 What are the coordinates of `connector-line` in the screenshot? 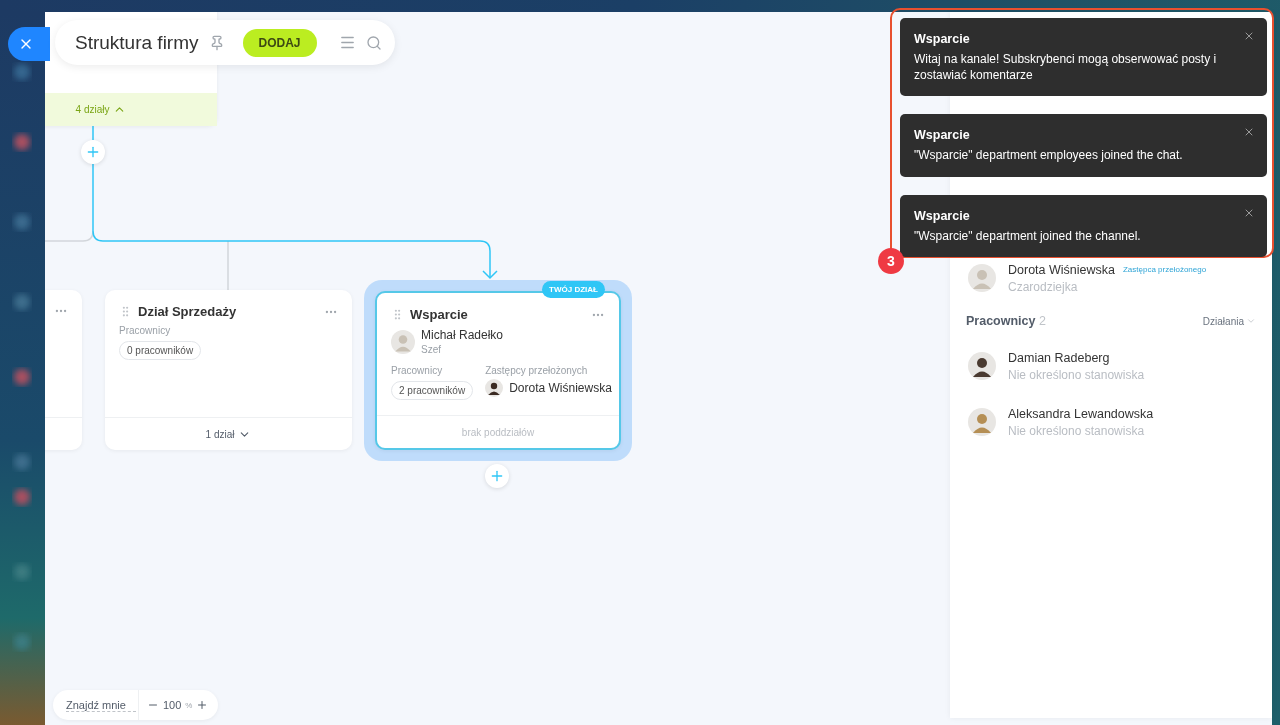 It's located at (93, 133).